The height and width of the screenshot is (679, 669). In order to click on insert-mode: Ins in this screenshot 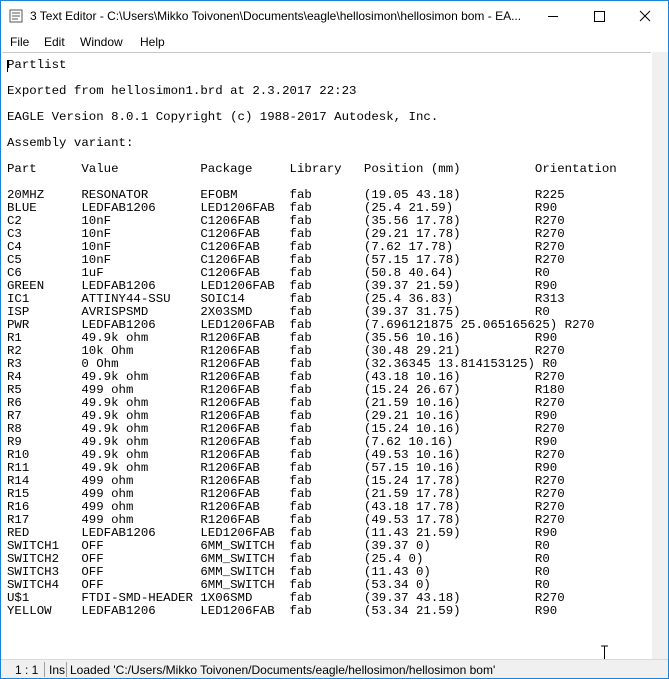, I will do `click(57, 670)`.